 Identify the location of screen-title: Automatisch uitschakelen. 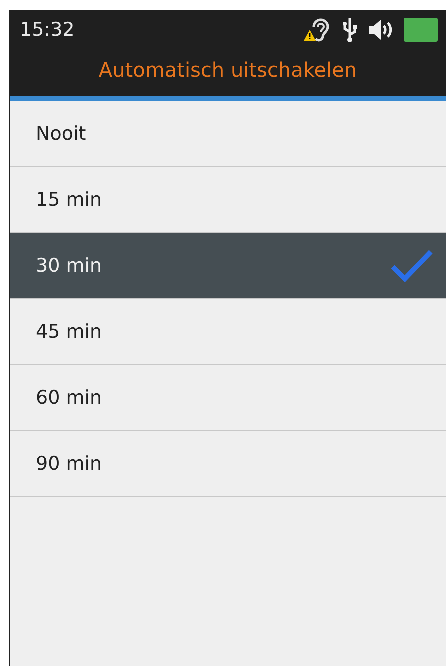
(228, 70).